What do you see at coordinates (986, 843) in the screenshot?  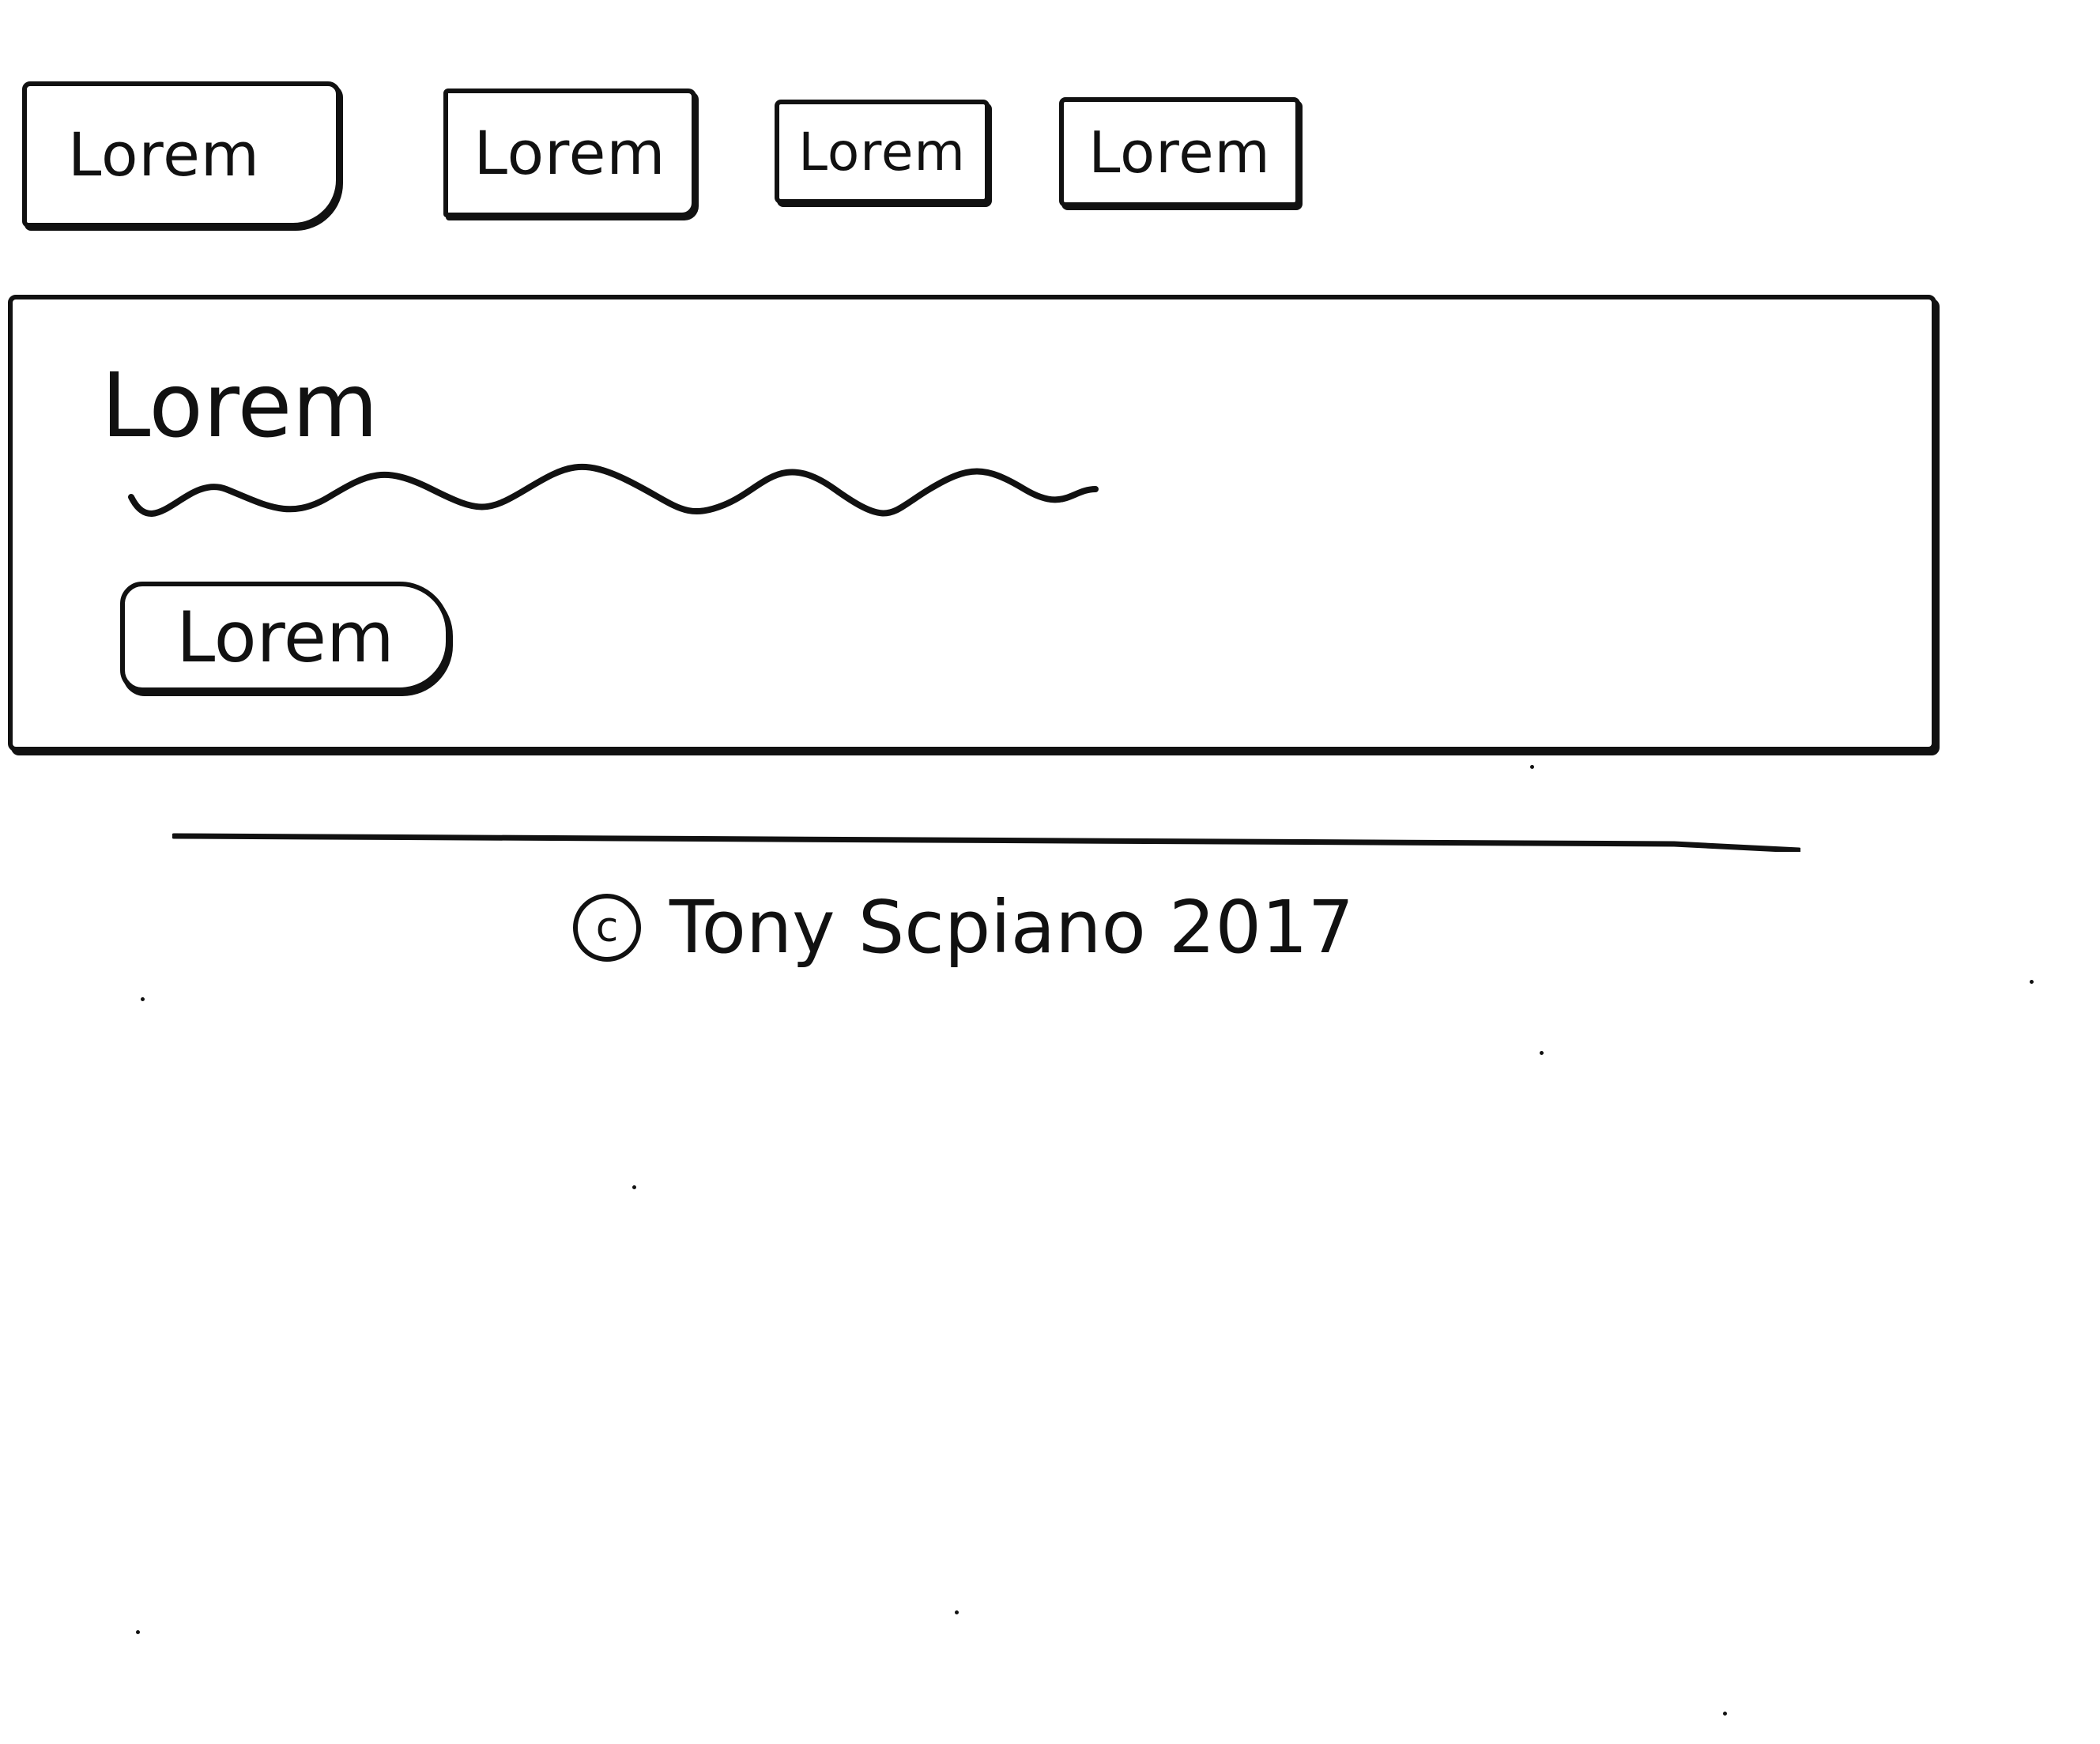 I see `footer-divider` at bounding box center [986, 843].